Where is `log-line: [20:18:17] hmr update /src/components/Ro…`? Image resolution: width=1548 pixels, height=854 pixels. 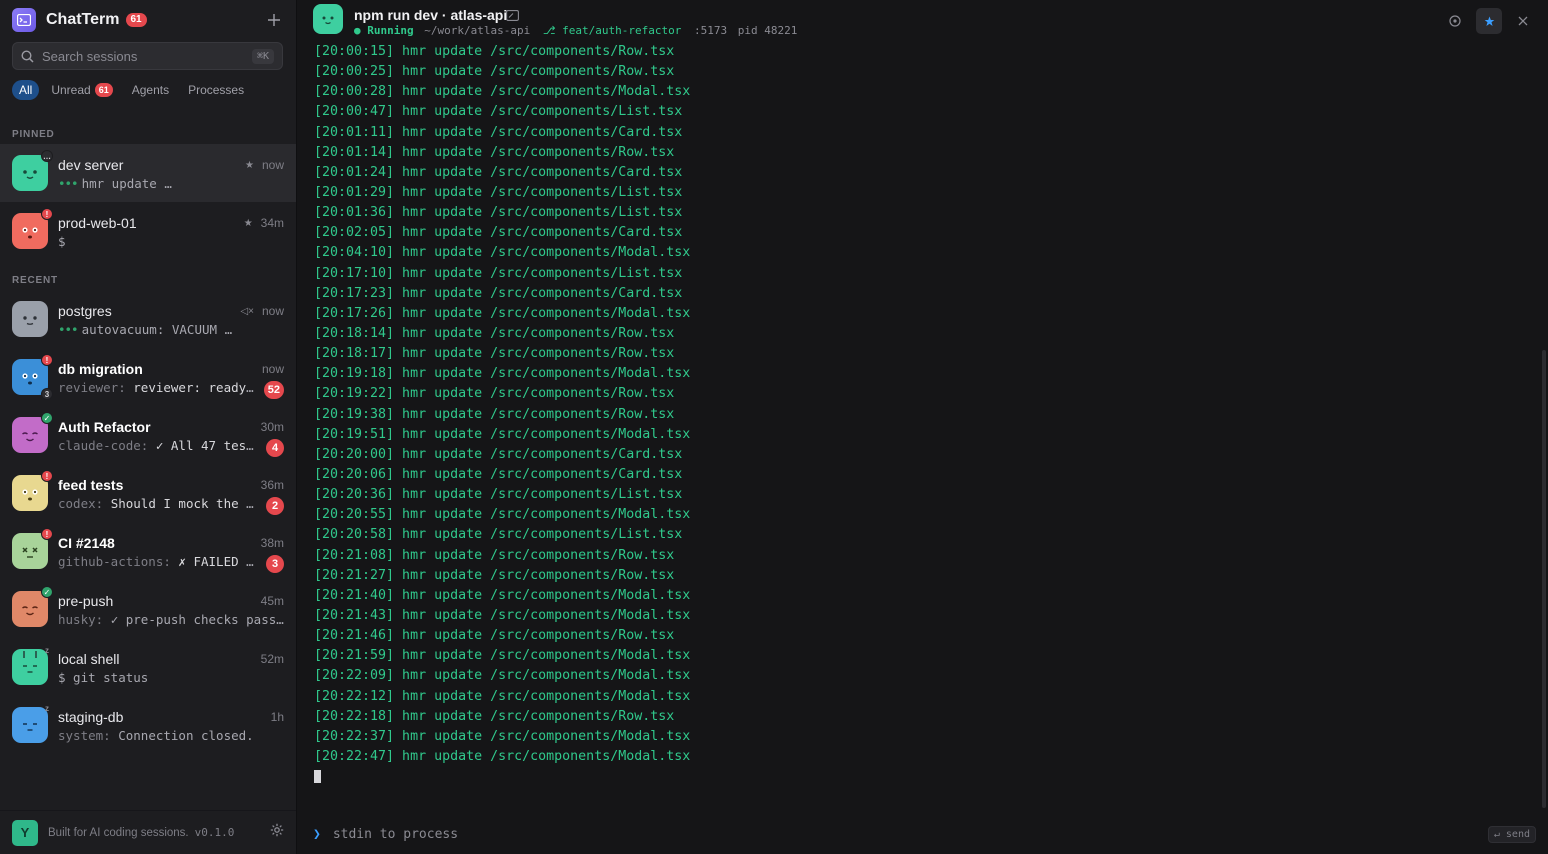 log-line: [20:18:17] hmr update /src/components/Ro… is located at coordinates (494, 354).